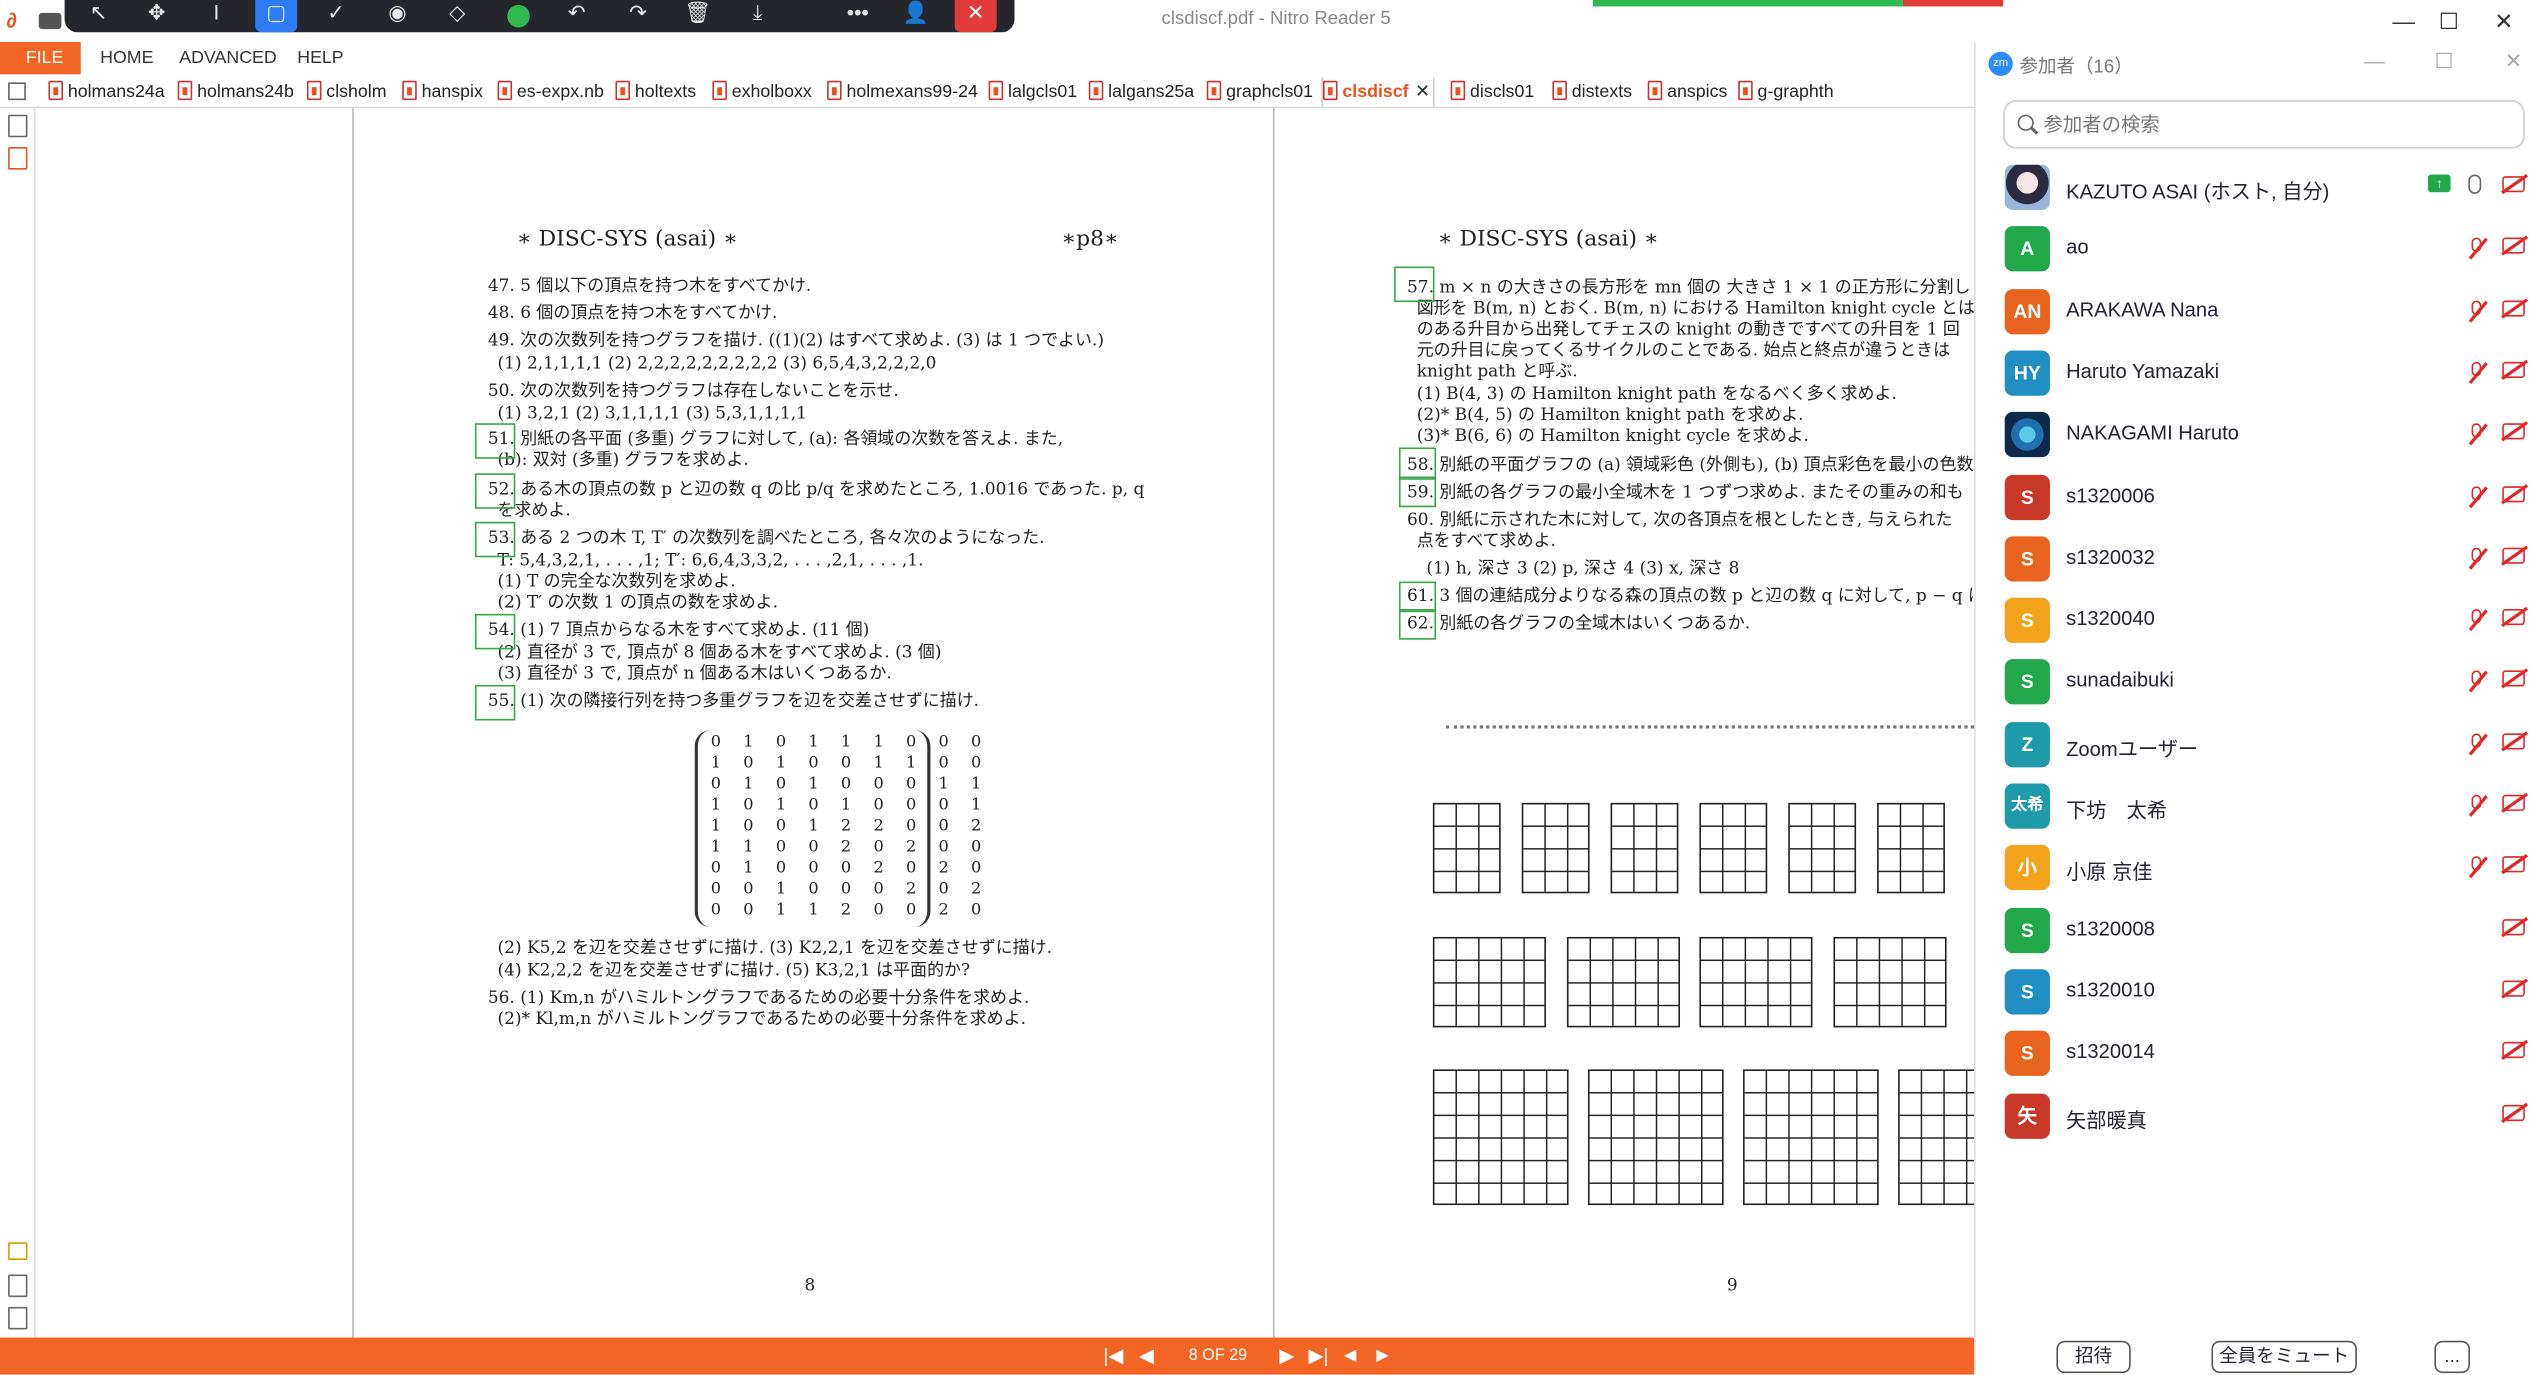 The height and width of the screenshot is (1375, 2533). What do you see at coordinates (1382, 1356) in the screenshot?
I see `go-forward-icon: ▶` at bounding box center [1382, 1356].